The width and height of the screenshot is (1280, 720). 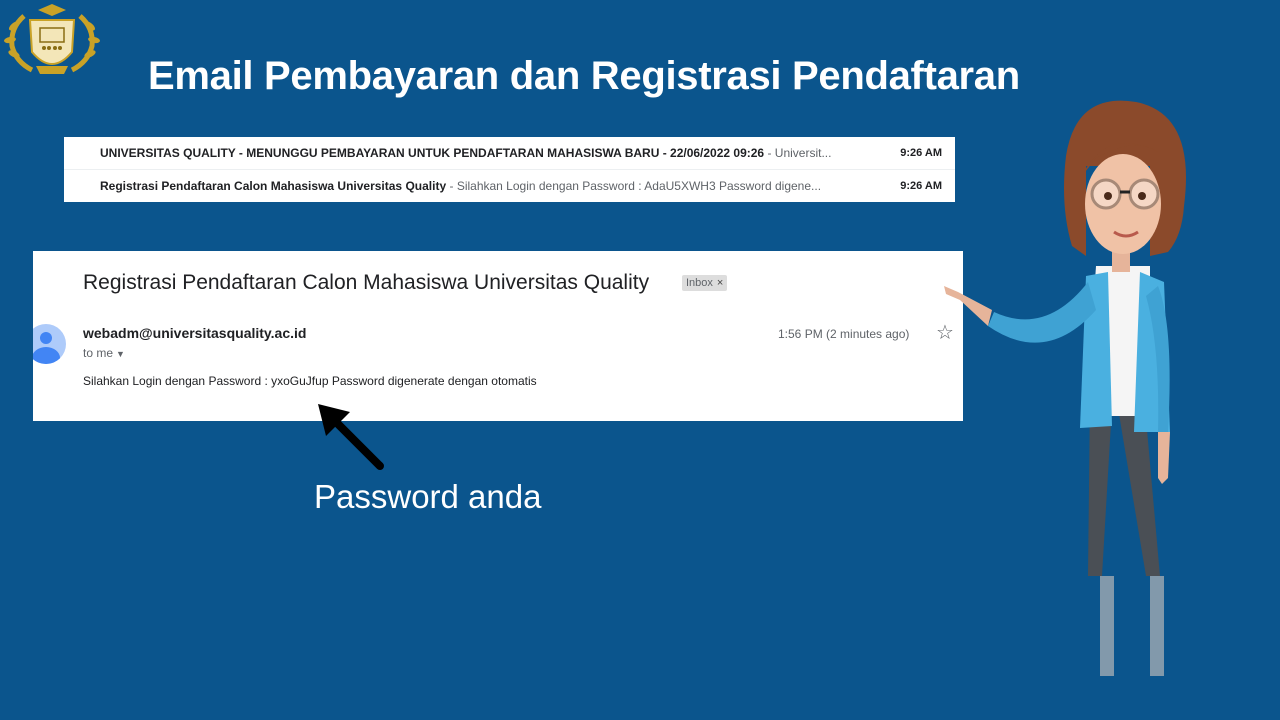 I want to click on sender-avatar, so click(x=49, y=344).